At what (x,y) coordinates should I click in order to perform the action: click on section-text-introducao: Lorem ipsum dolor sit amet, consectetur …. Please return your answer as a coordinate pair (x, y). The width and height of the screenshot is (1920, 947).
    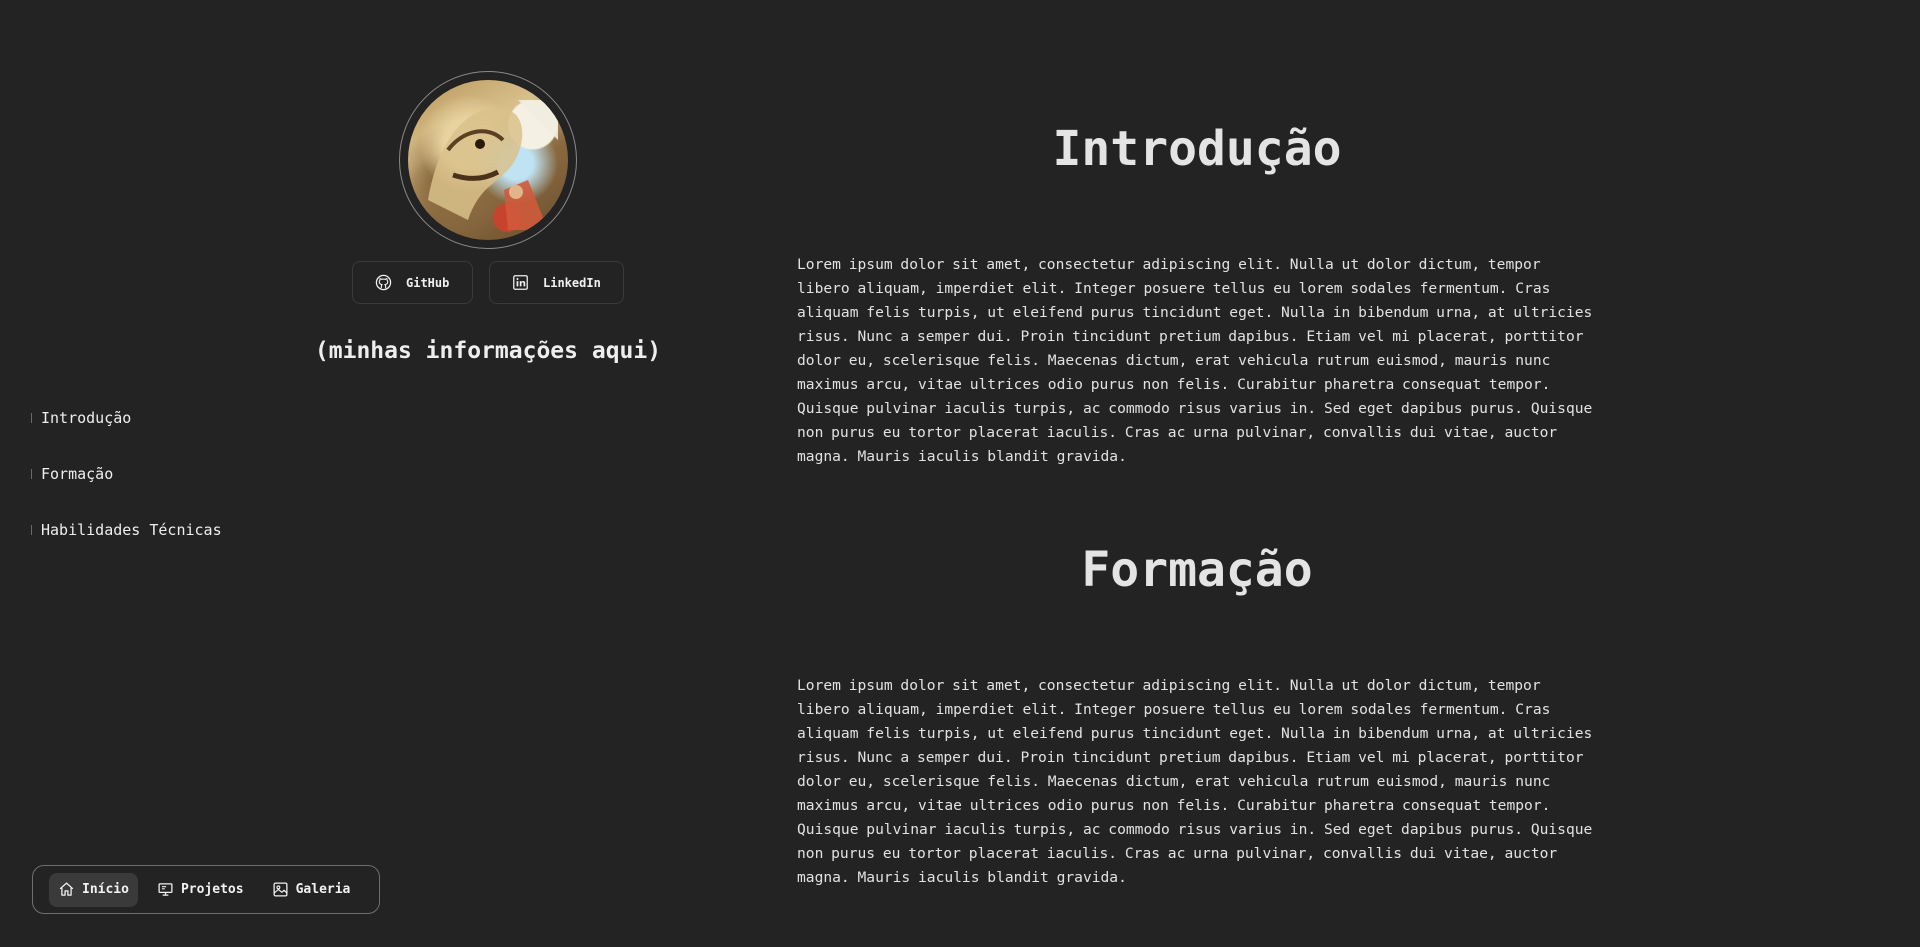
    Looking at the image, I should click on (1195, 360).